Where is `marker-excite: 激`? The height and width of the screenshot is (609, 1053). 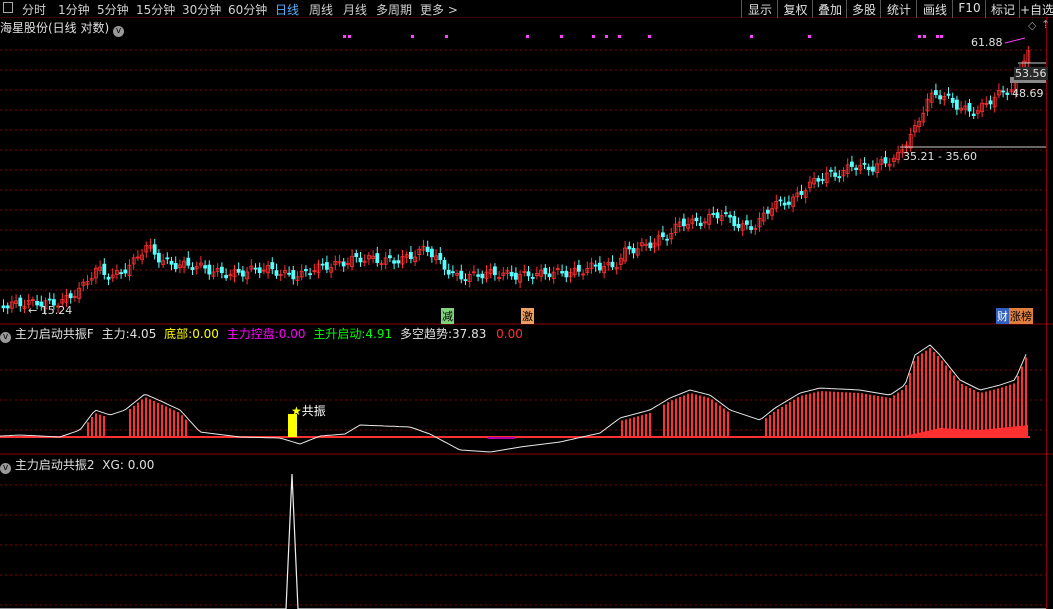 marker-excite: 激 is located at coordinates (527, 316).